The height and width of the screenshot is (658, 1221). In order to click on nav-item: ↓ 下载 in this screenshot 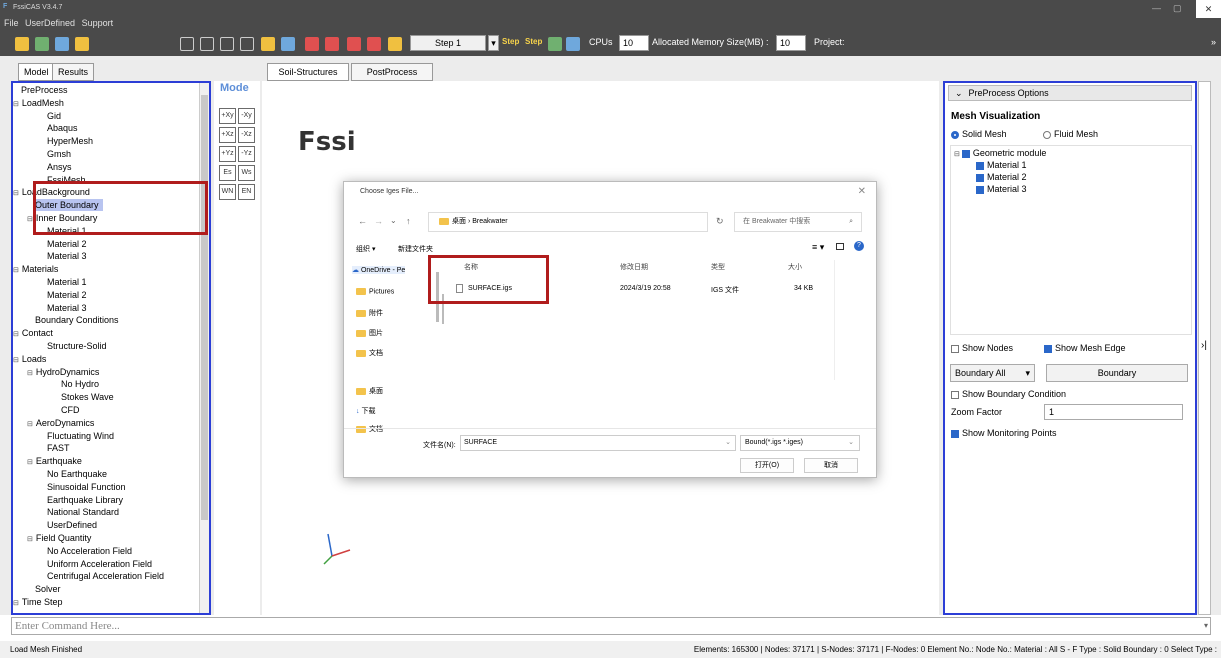, I will do `click(365, 411)`.